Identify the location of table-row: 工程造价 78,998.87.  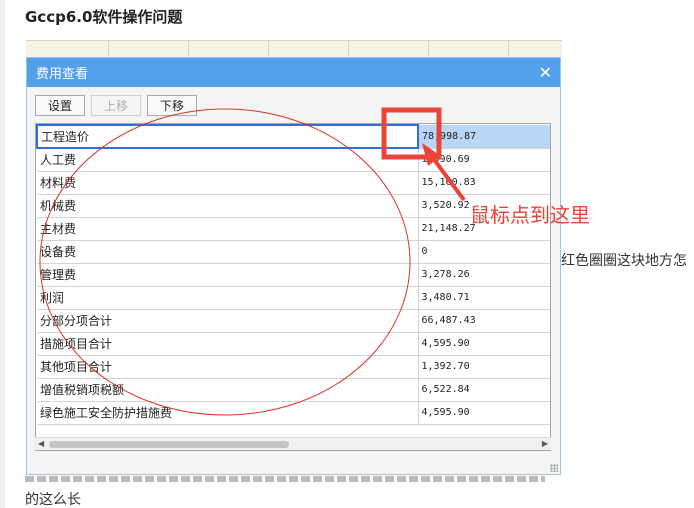
(293, 136).